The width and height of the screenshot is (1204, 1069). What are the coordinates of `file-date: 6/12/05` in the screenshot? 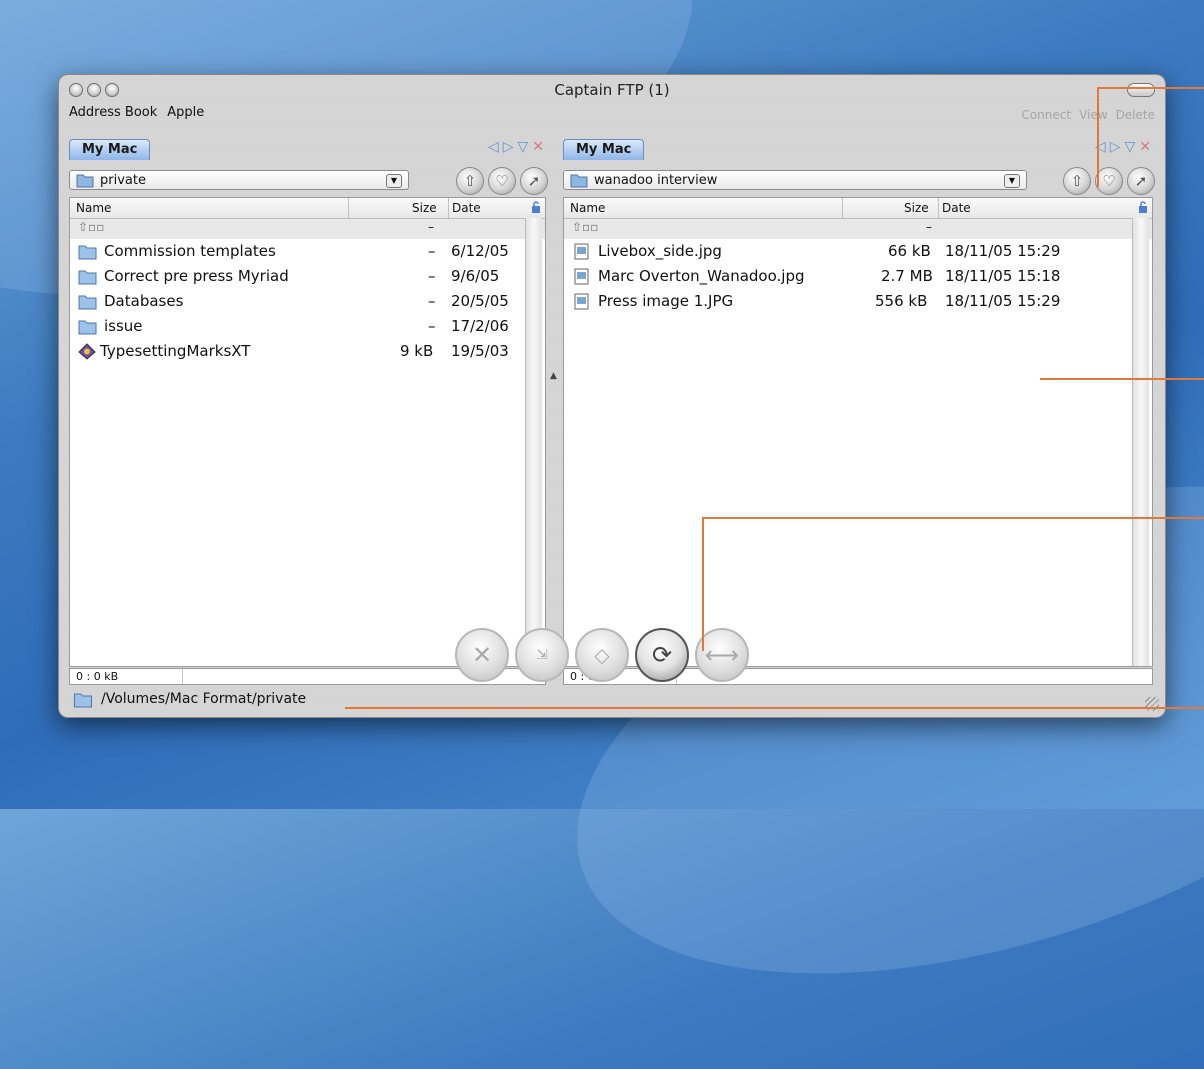 It's located at (480, 251).